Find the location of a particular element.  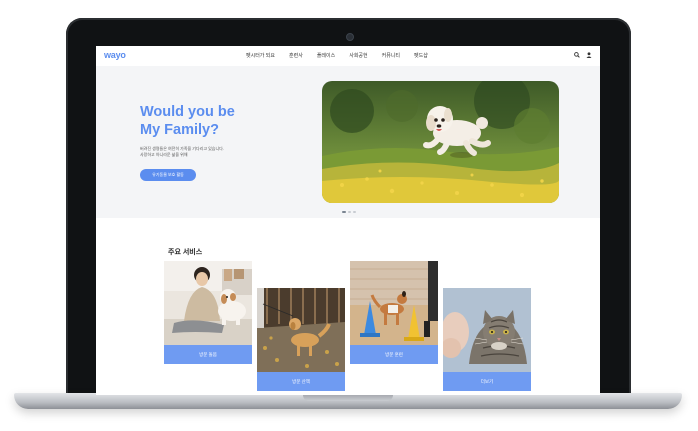

hero-dog-photo is located at coordinates (440, 142).